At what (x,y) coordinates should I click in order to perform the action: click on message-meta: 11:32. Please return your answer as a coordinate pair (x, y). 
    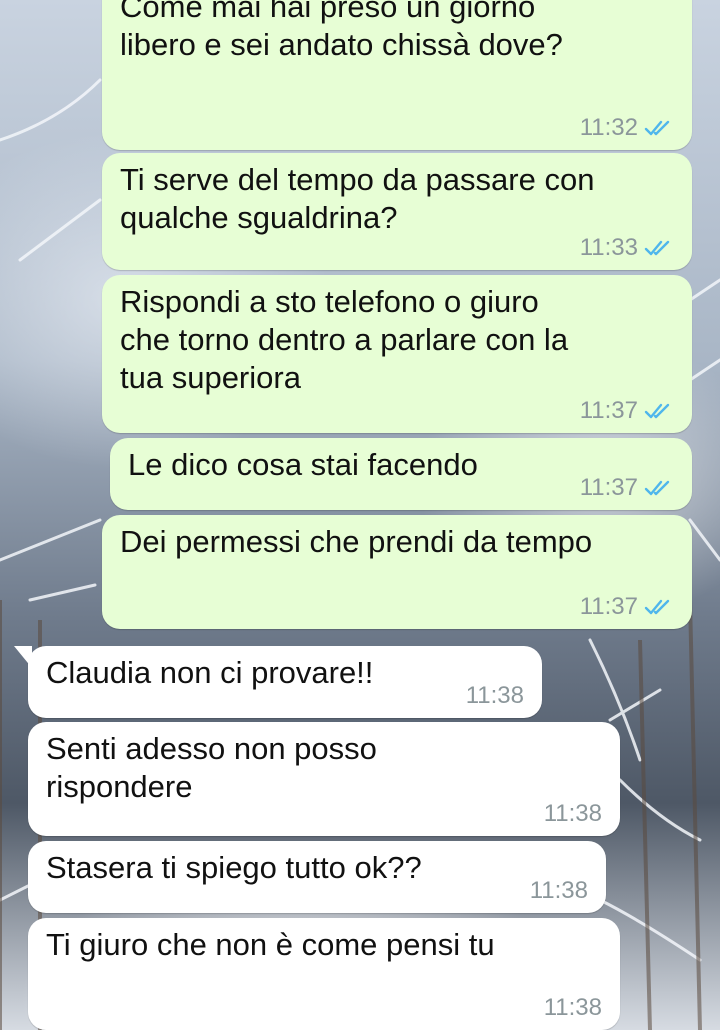
    Looking at the image, I should click on (627, 128).